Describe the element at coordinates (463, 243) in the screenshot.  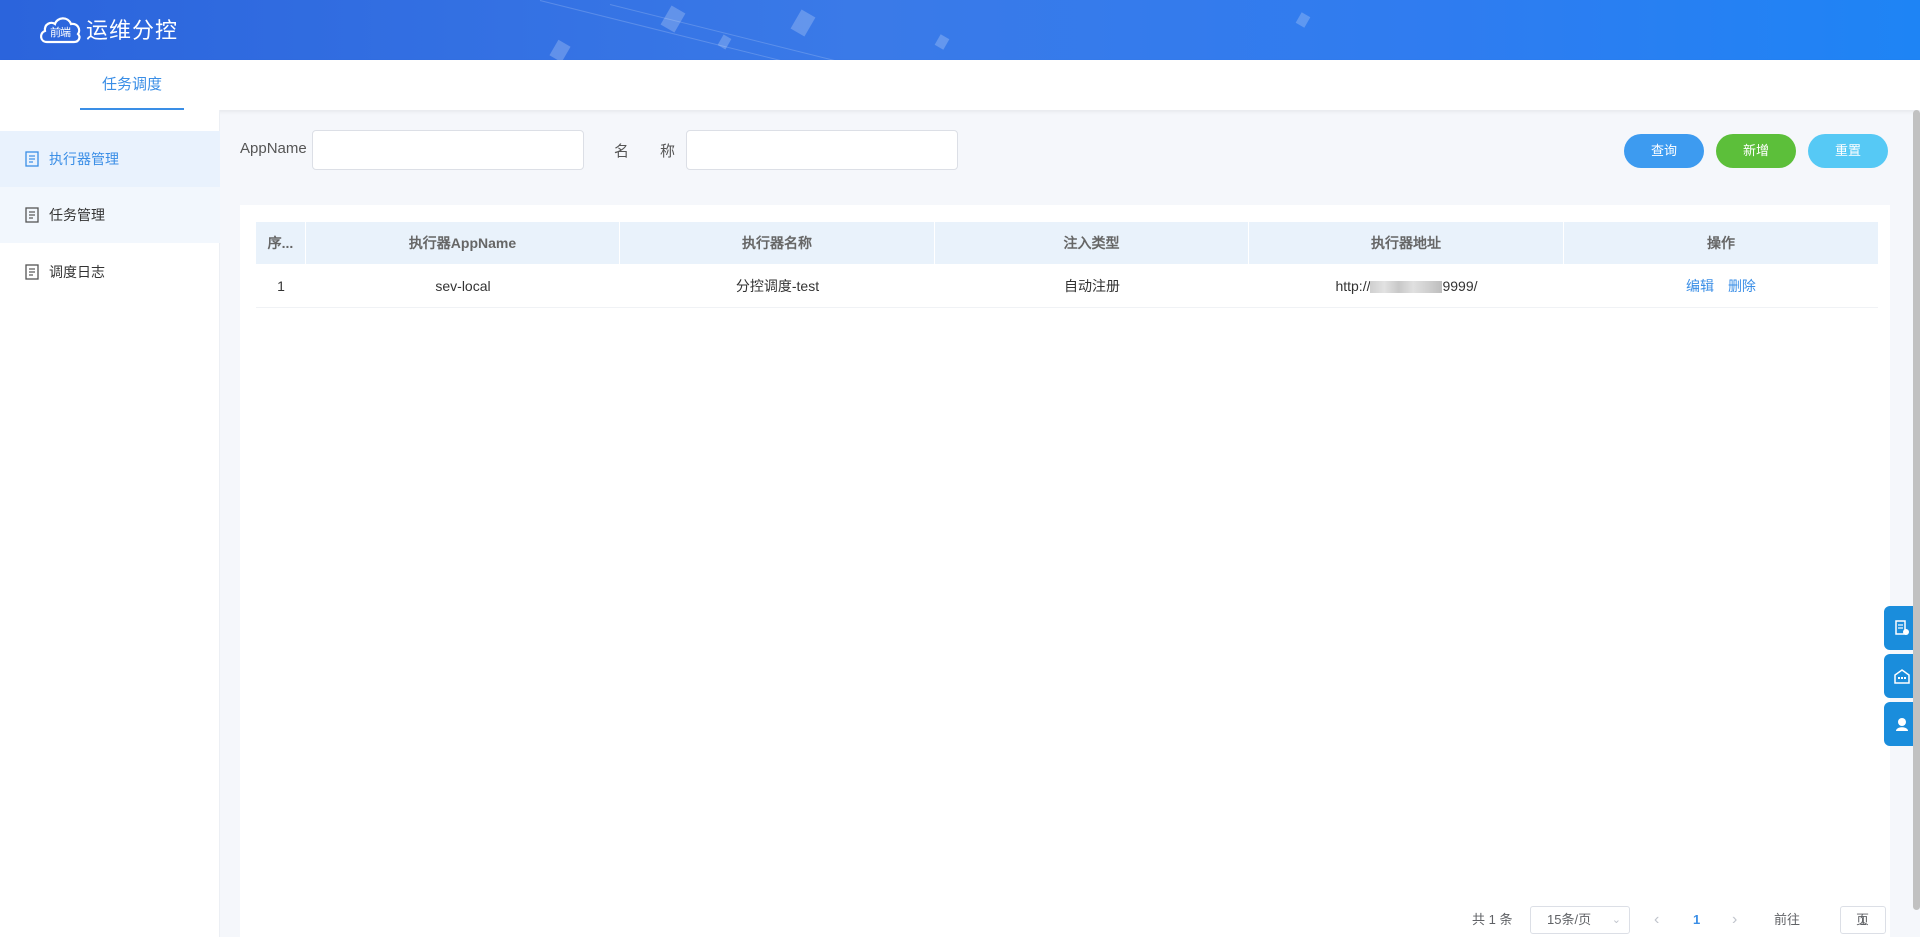
I see `column-header-appname: 执行器AppName` at that location.